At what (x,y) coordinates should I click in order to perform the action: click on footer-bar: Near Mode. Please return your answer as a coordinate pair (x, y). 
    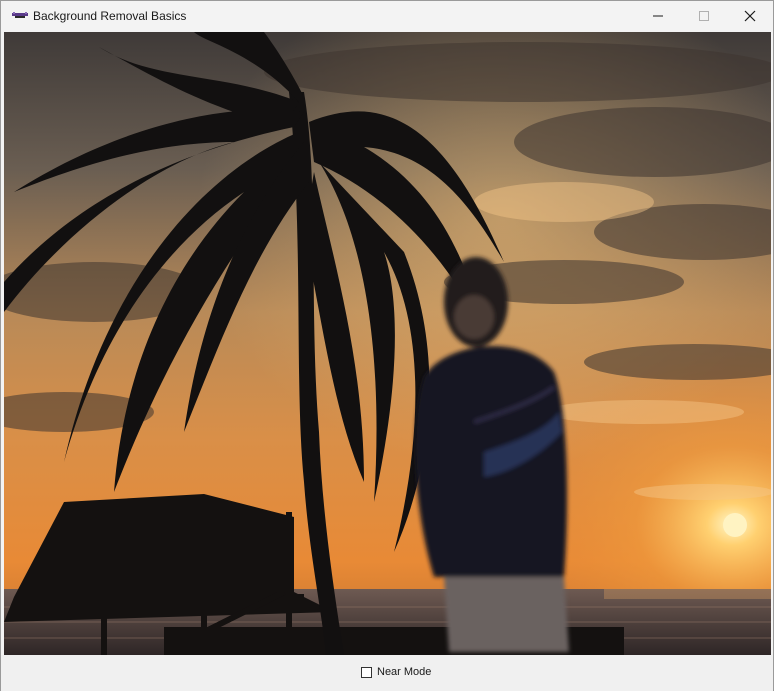
    Looking at the image, I should click on (387, 673).